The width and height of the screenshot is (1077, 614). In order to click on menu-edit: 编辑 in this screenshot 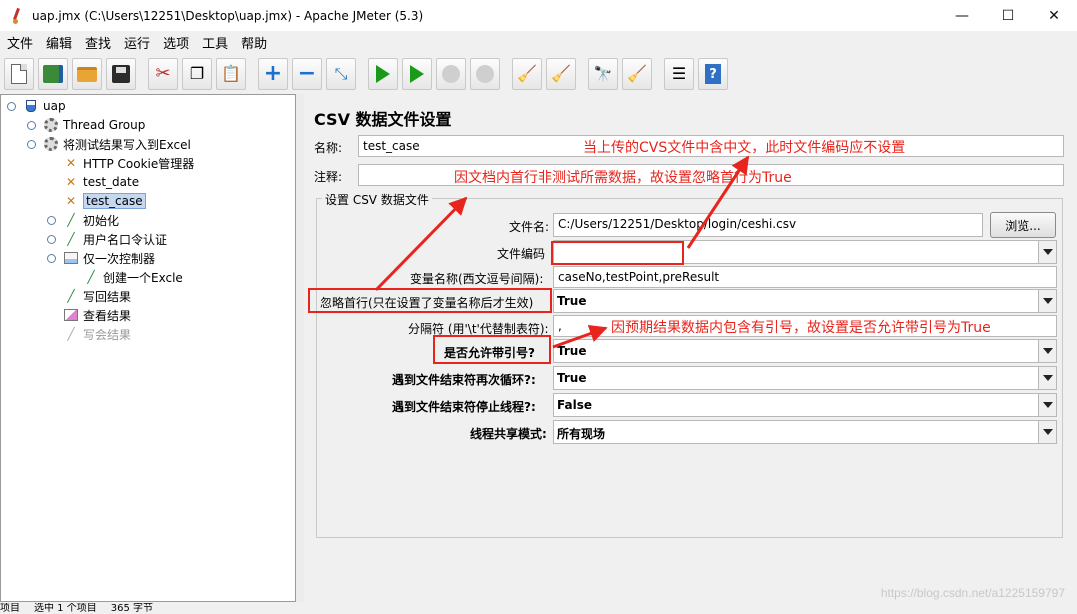, I will do `click(58, 42)`.